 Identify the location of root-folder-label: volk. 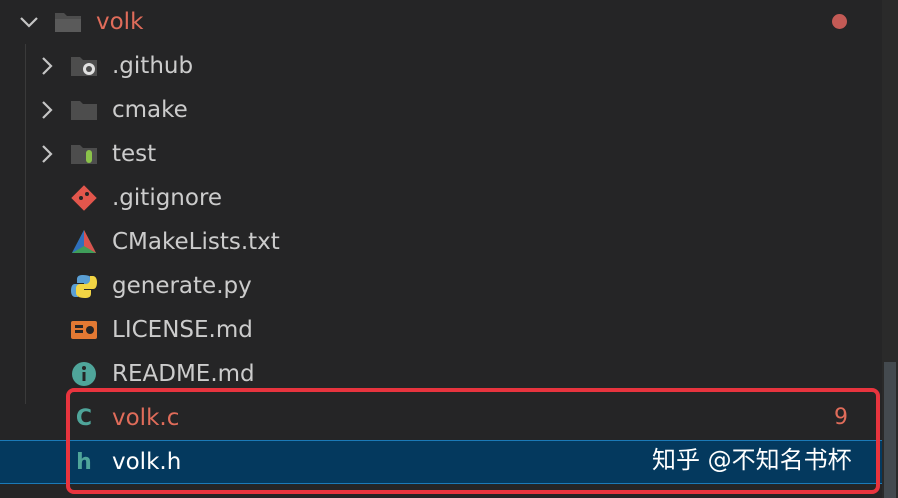
(120, 22).